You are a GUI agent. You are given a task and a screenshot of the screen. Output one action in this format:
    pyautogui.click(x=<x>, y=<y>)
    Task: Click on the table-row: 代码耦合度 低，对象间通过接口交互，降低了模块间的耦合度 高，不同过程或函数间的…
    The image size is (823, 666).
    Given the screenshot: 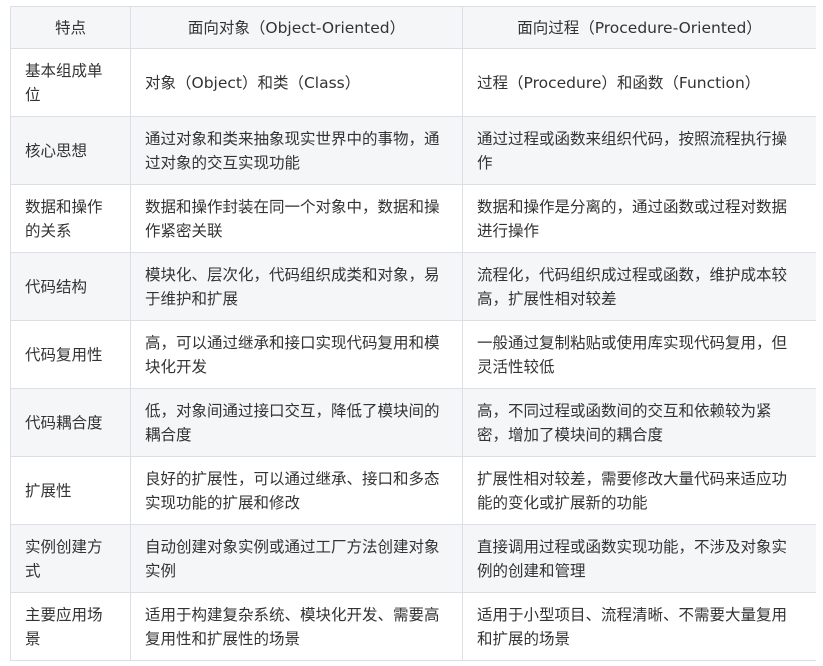 What is the action you would take?
    pyautogui.click(x=413, y=422)
    